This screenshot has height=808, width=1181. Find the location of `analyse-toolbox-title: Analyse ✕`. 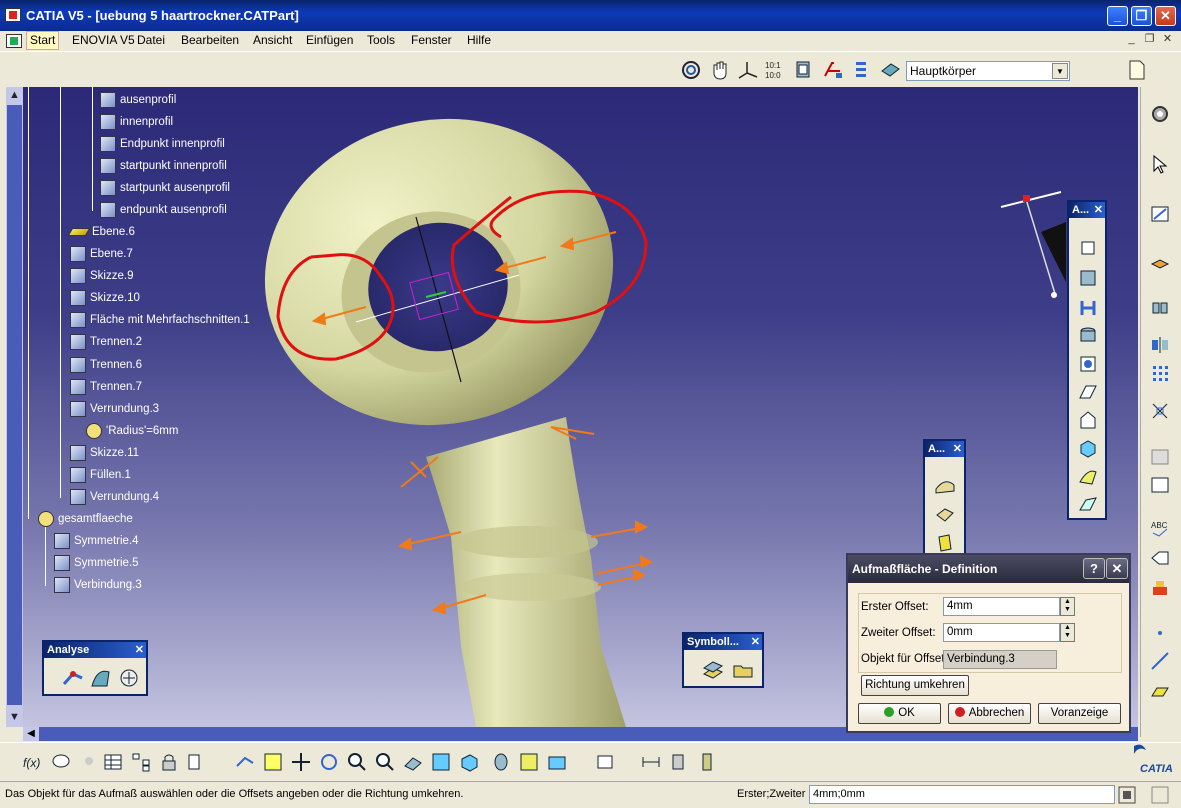

analyse-toolbox-title: Analyse ✕ is located at coordinates (95, 650).